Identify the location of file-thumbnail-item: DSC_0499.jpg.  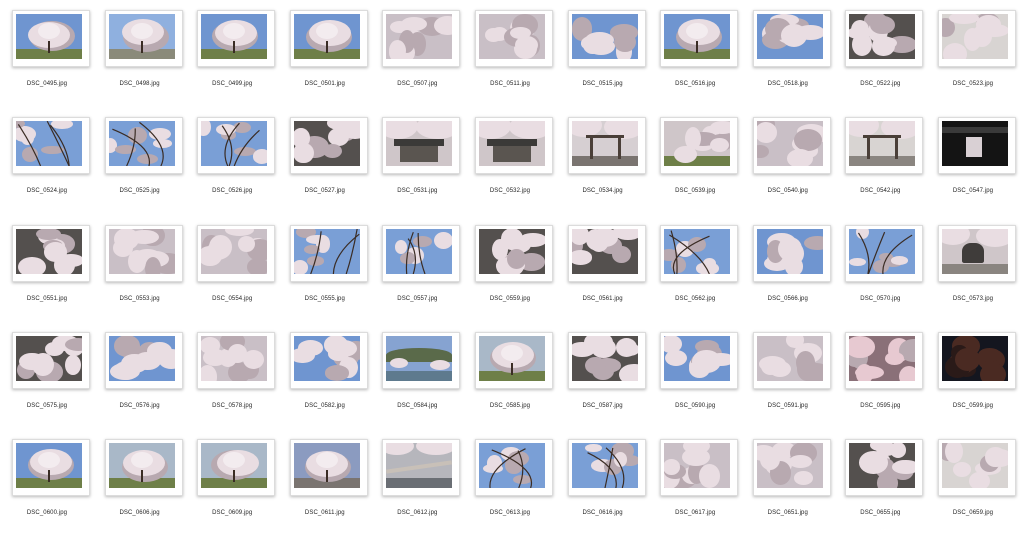
(238, 55).